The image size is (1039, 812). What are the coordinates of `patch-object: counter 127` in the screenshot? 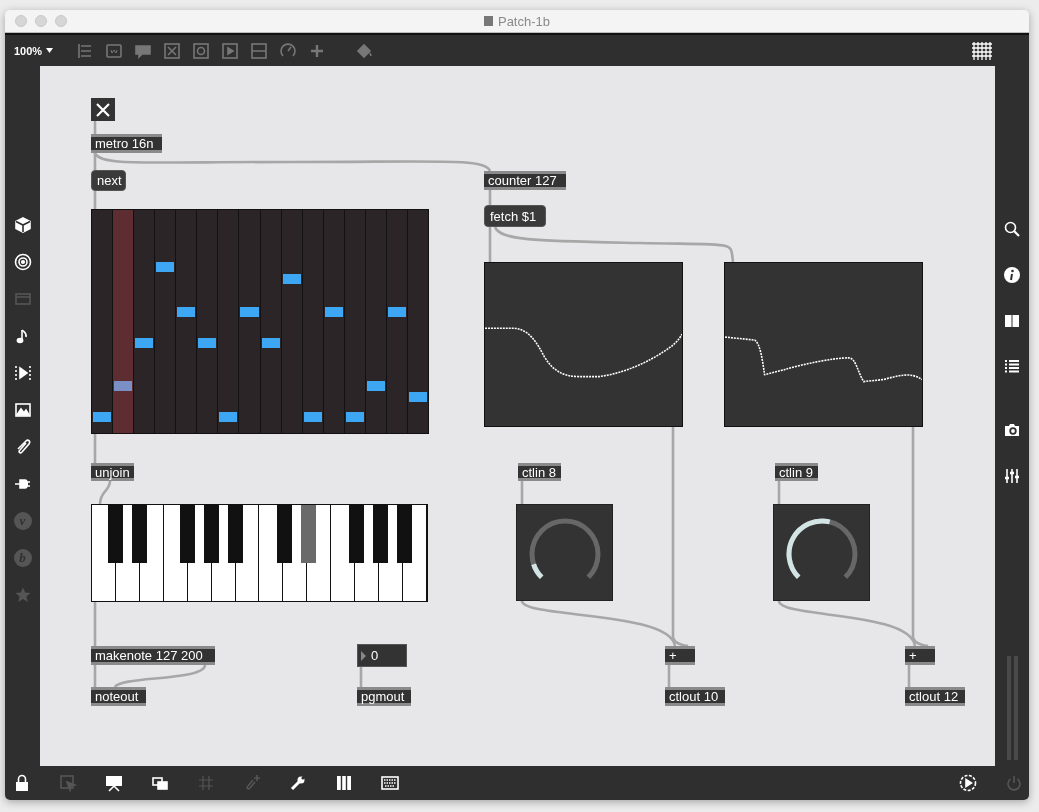 It's located at (525, 180).